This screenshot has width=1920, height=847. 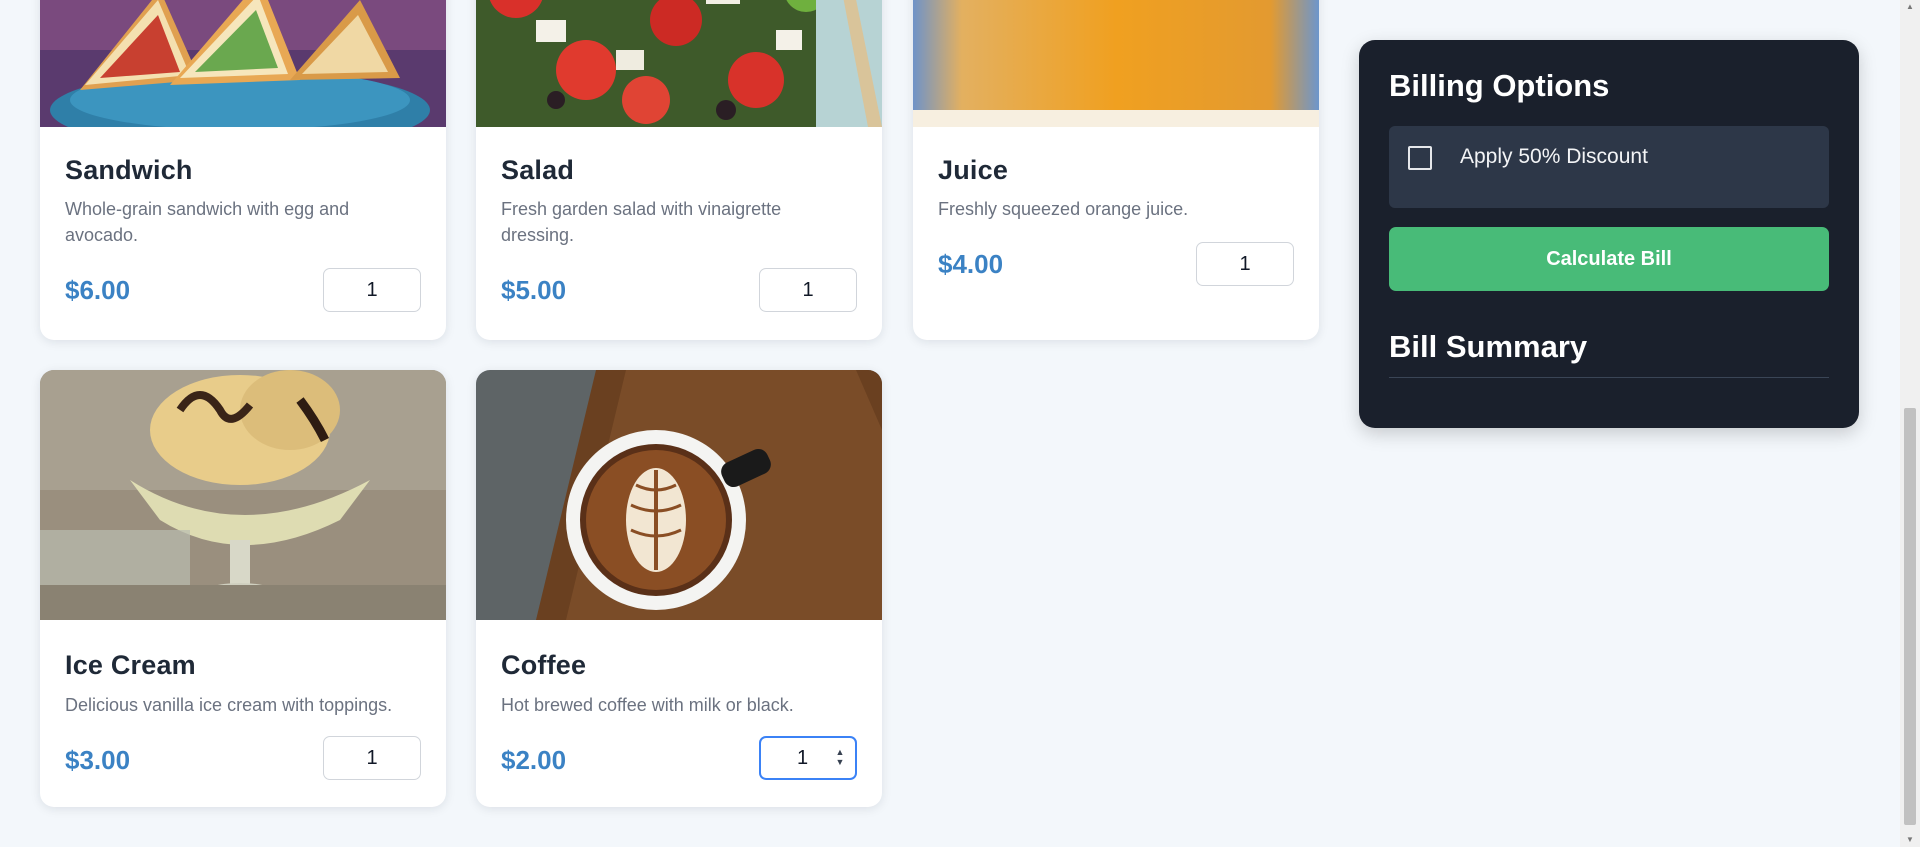 What do you see at coordinates (538, 170) in the screenshot?
I see `product-name: Salad` at bounding box center [538, 170].